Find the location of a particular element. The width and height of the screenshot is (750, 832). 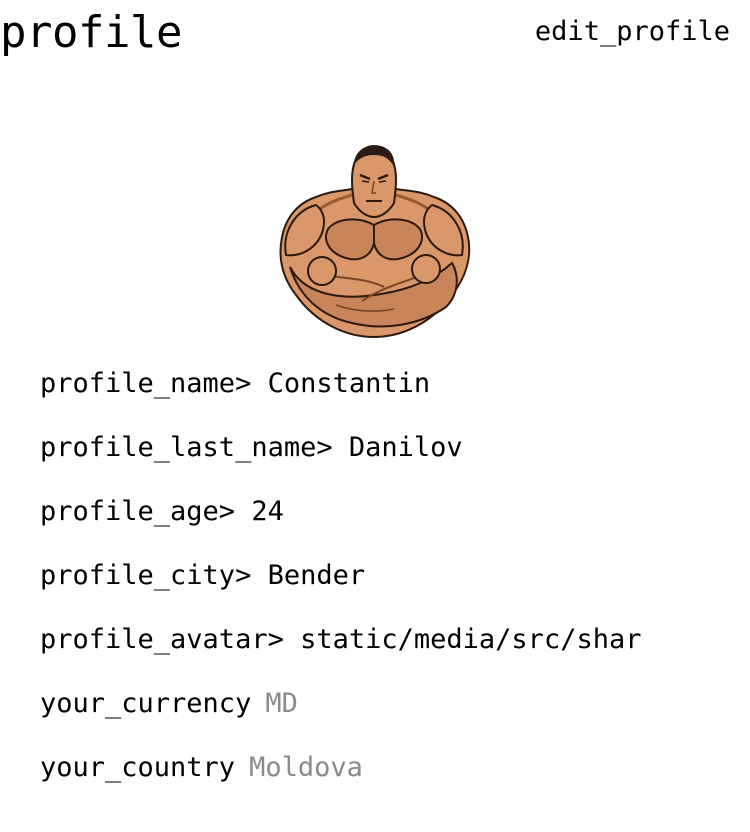

field-label: profile_city> is located at coordinates (146, 575).